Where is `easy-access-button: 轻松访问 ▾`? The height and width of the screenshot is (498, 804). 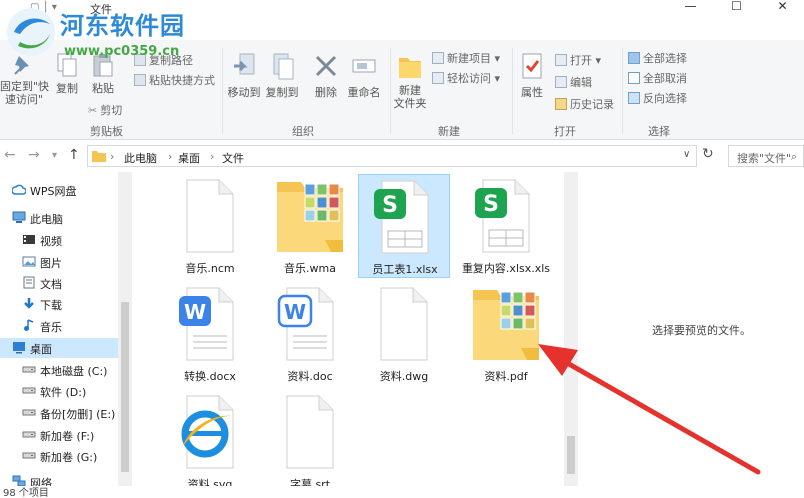
easy-access-button: 轻松访问 ▾ is located at coordinates (466, 78).